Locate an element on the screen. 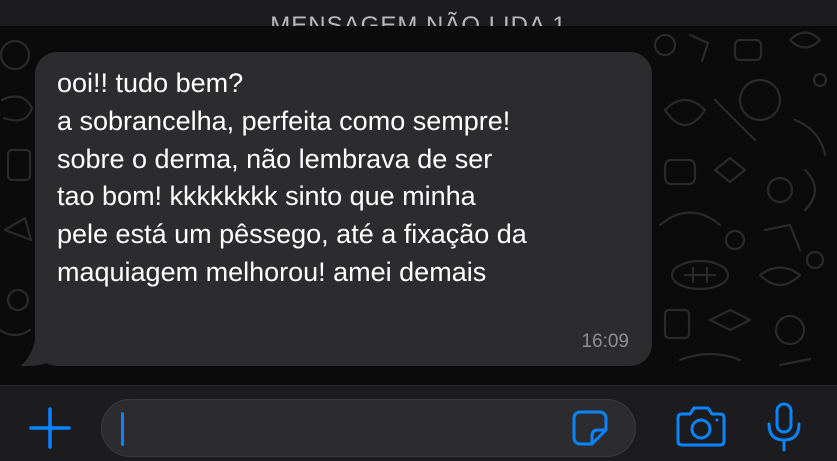 Image resolution: width=837 pixels, height=461 pixels. message-line: ooi!! tudo bem? is located at coordinates (150, 83).